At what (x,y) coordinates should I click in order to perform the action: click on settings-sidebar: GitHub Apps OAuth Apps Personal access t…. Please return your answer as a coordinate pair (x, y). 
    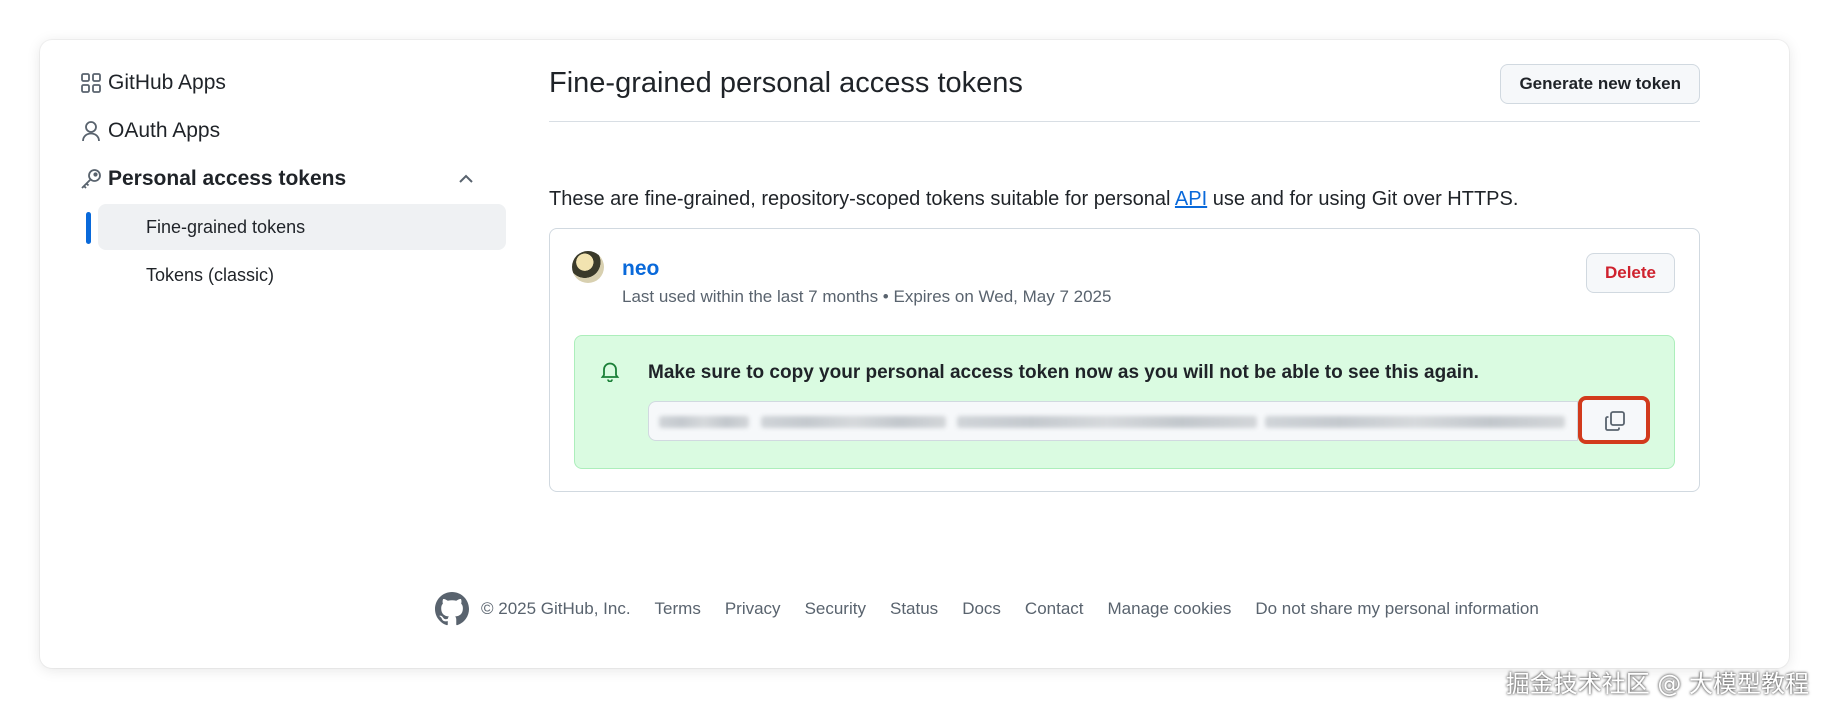
    Looking at the image, I should click on (287, 180).